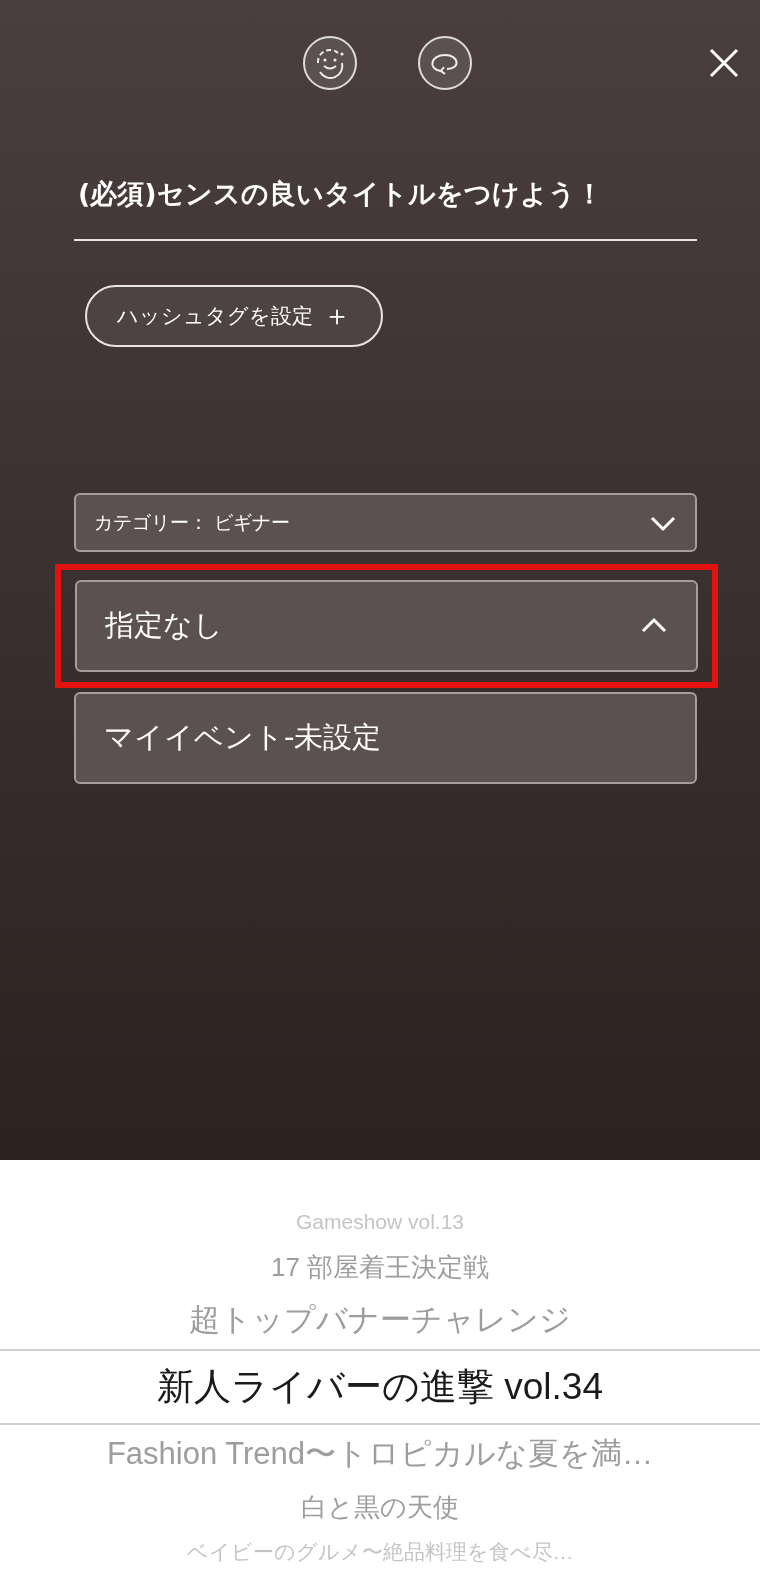 The image size is (760, 1574). Describe the element at coordinates (380, 1320) in the screenshot. I see `picker-item: 超トップバナーチャレンジ` at that location.